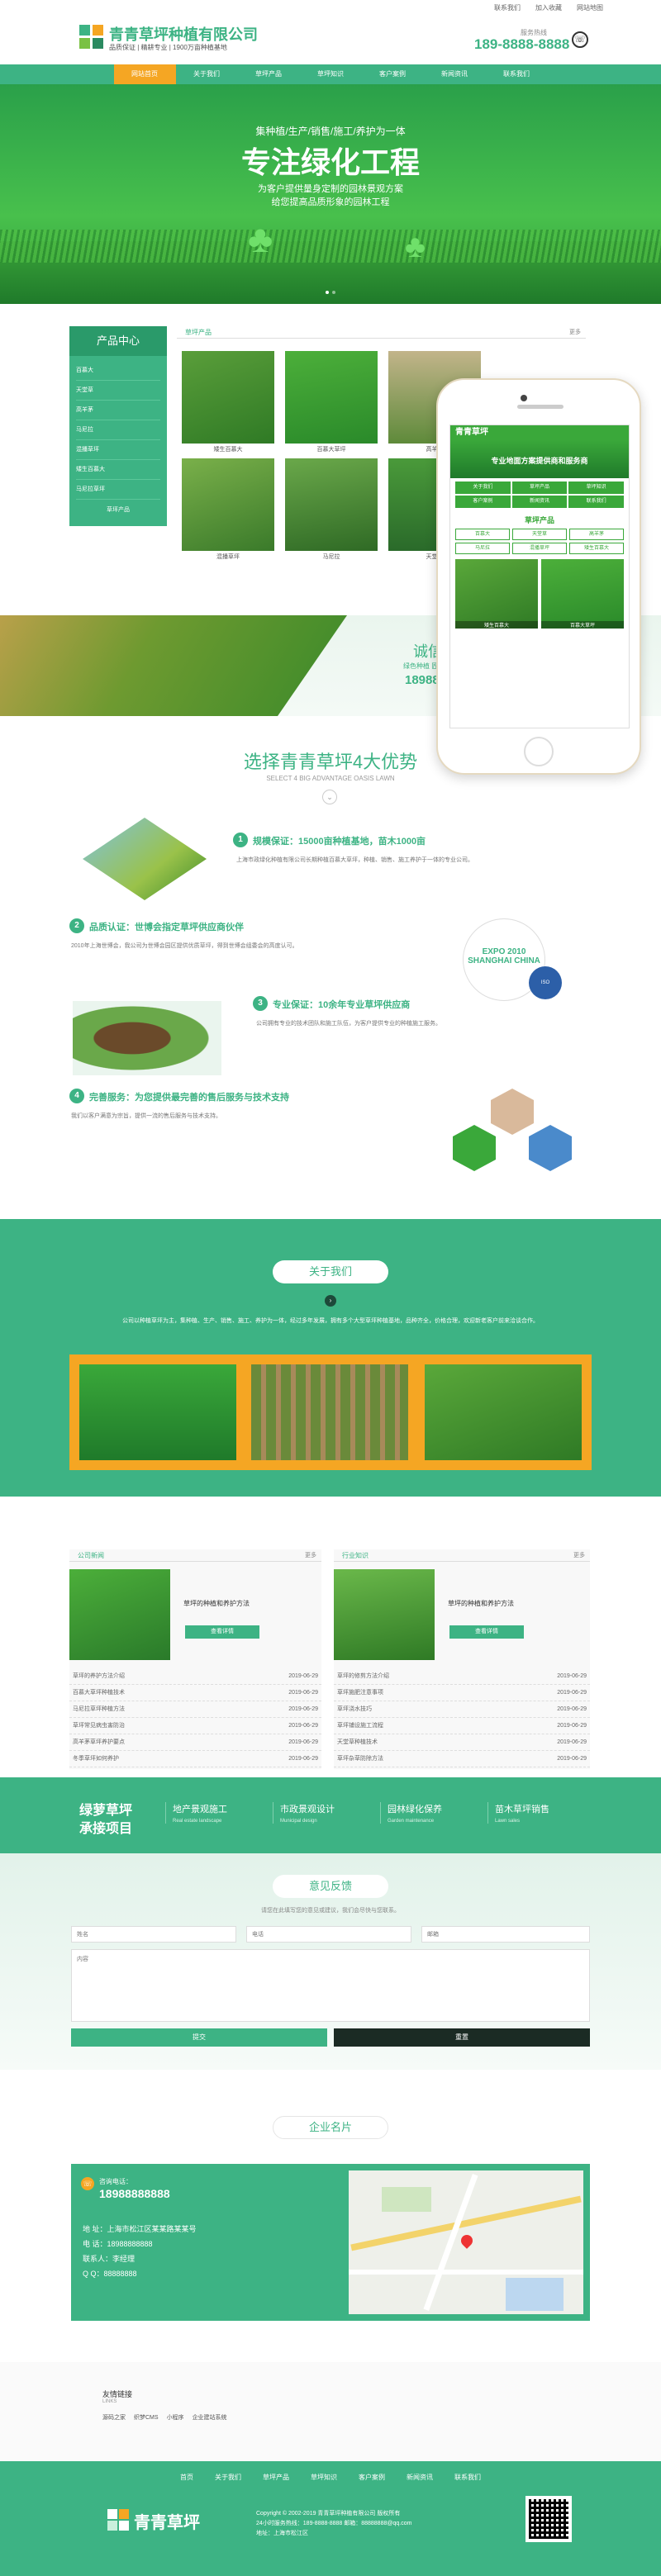 The width and height of the screenshot is (661, 2576). Describe the element at coordinates (210, 2417) in the screenshot. I see `friend-link: 企业建站系统` at that location.